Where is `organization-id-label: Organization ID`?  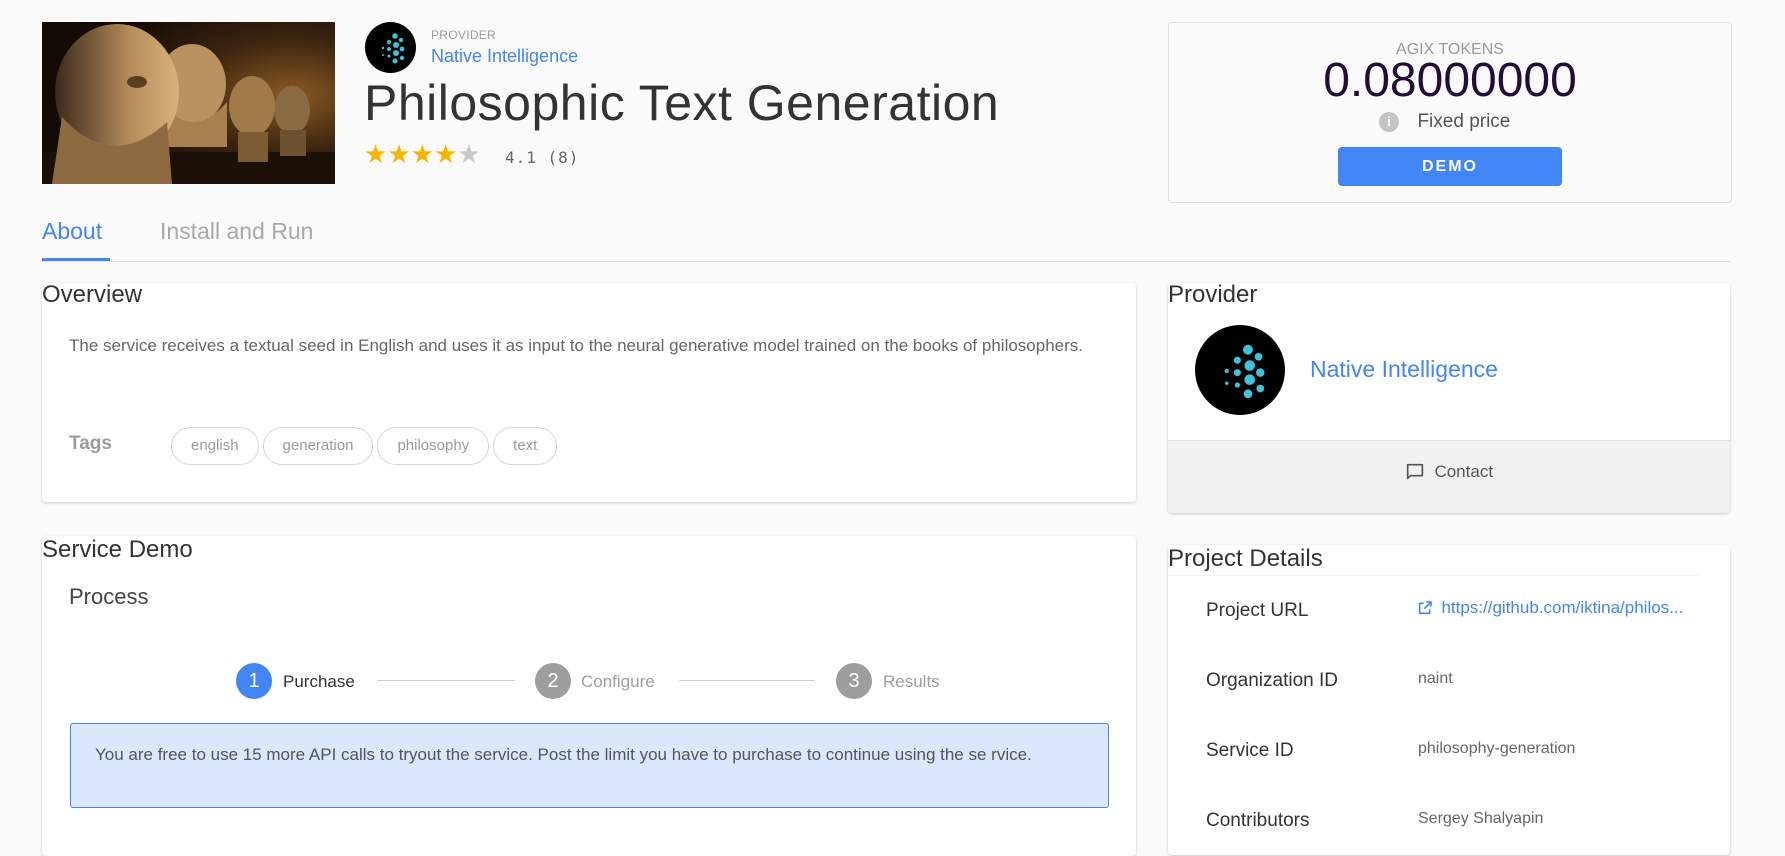
organization-id-label: Organization ID is located at coordinates (1272, 680).